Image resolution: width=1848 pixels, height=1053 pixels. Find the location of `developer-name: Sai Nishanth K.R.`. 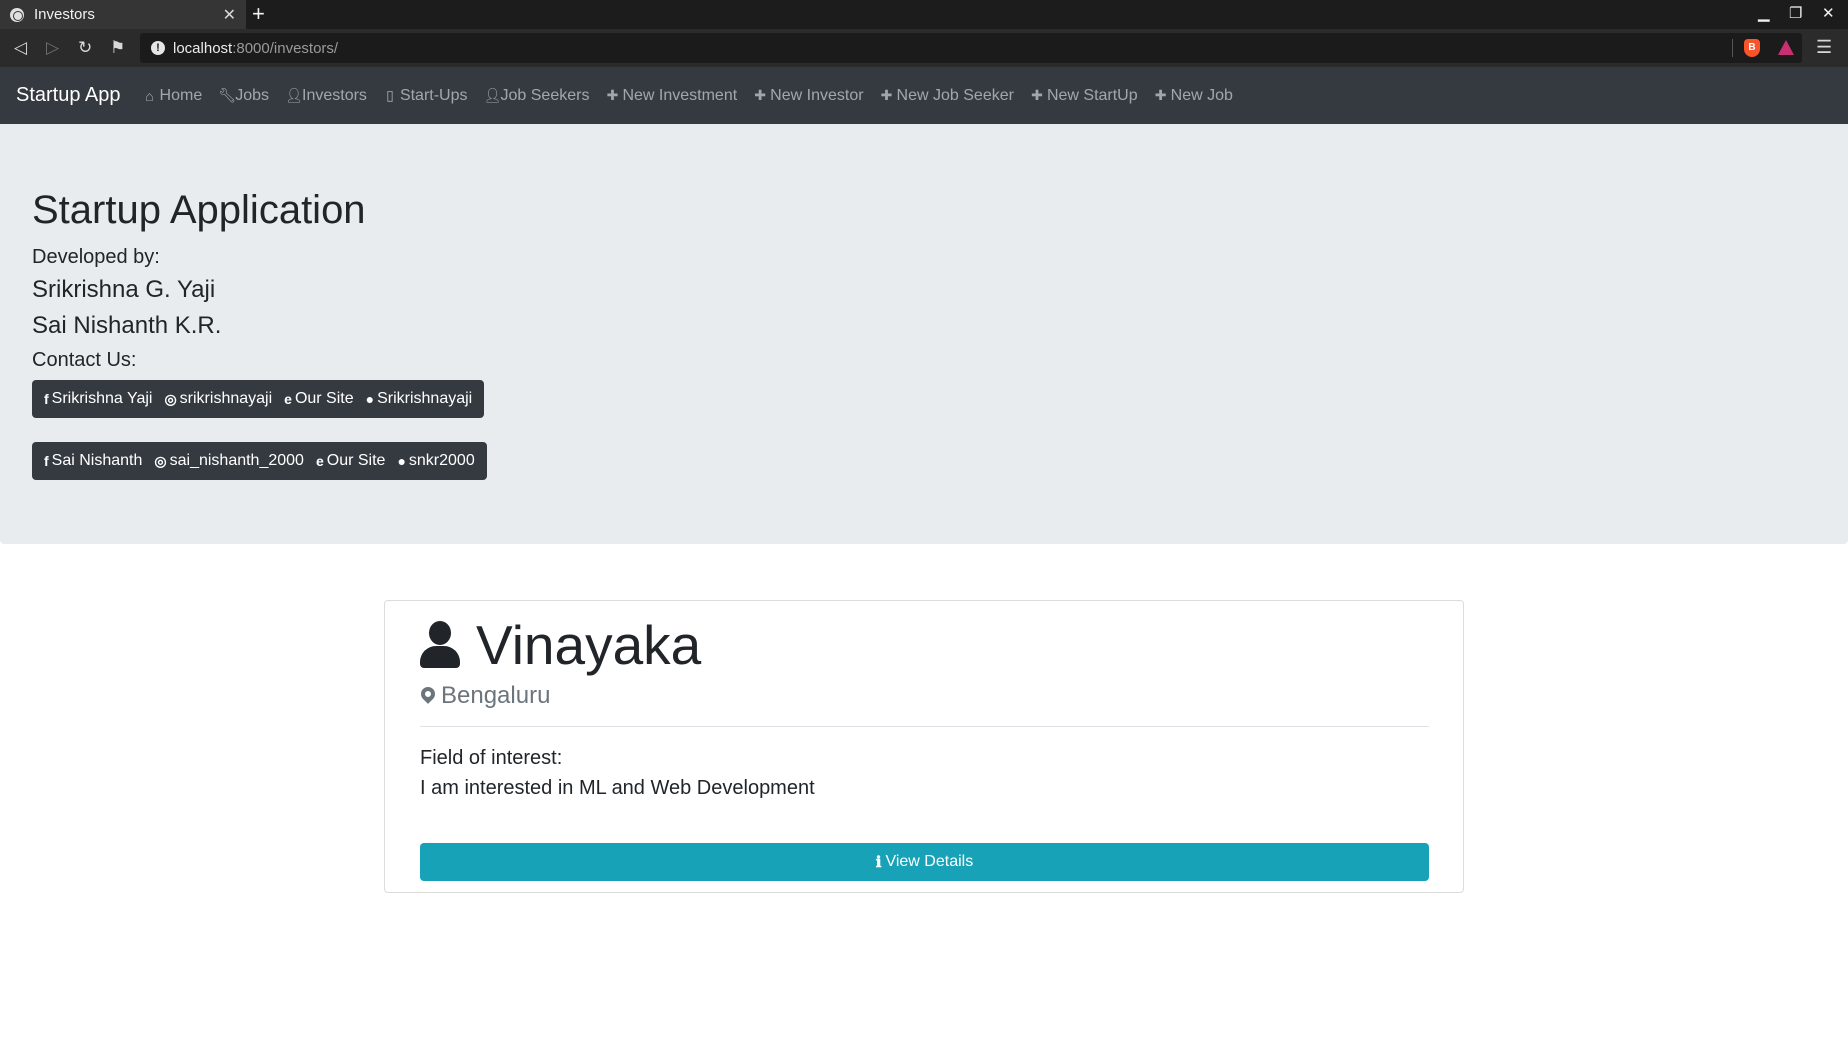

developer-name: Sai Nishanth K.R. is located at coordinates (127, 325).